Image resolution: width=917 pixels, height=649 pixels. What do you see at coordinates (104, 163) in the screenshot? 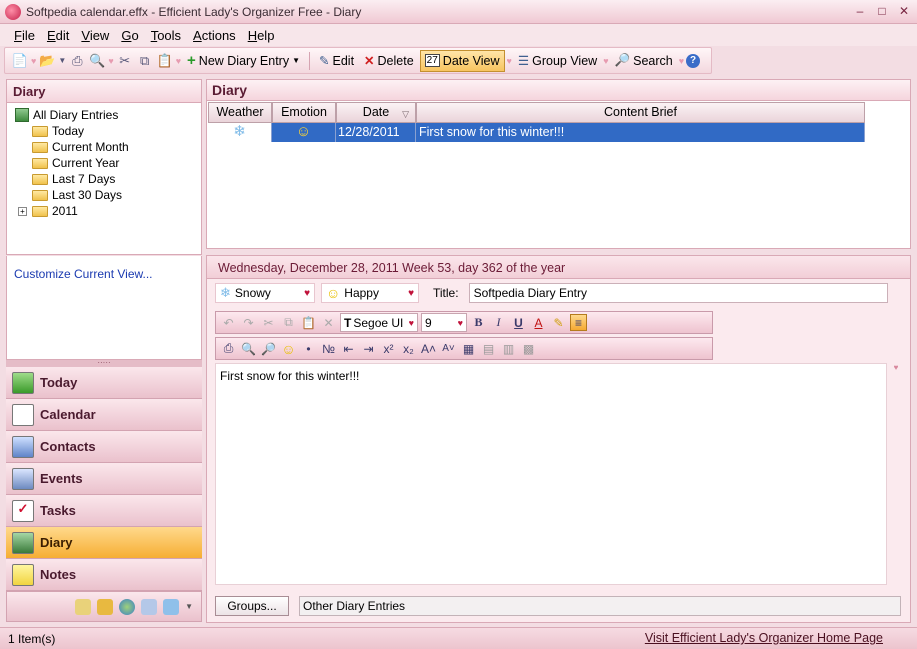
I see `tree-item-current-year: Current Year` at bounding box center [104, 163].